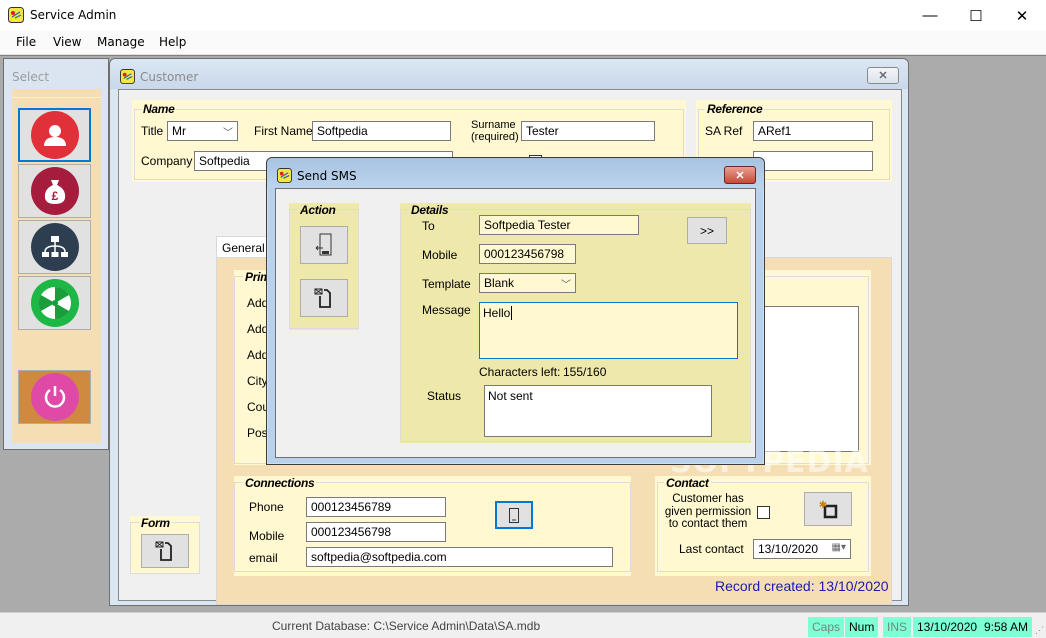 This screenshot has height=638, width=1046. I want to click on first-name-label: First Name, so click(283, 131).